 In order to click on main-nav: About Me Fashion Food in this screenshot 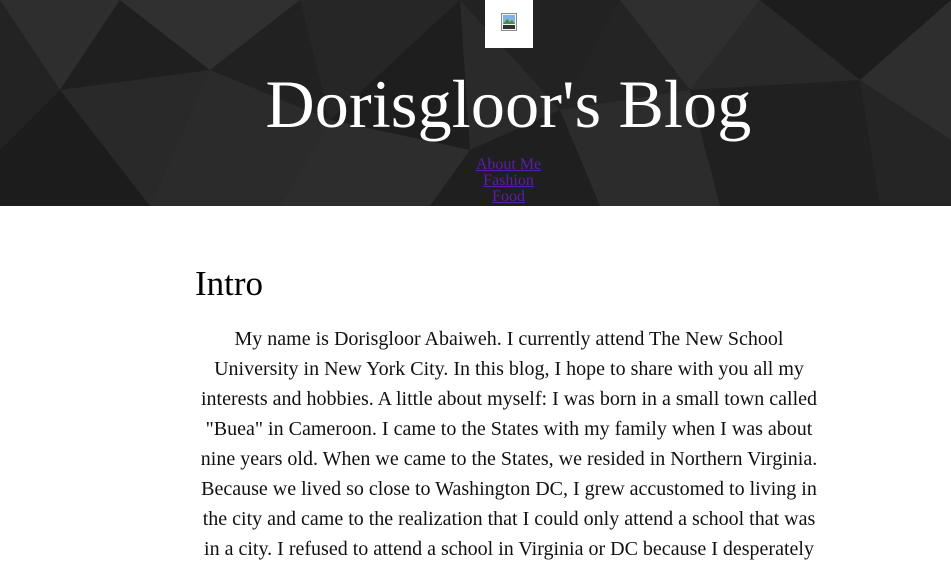, I will do `click(475, 181)`.